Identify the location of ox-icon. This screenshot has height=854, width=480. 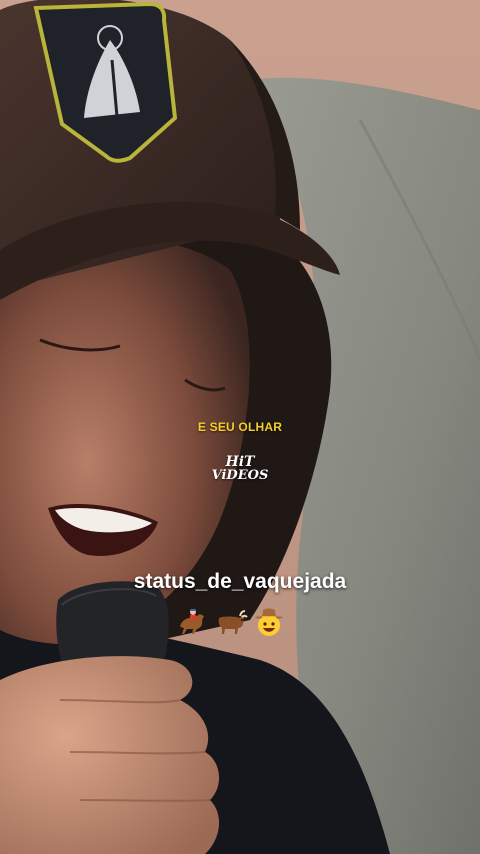
(233, 622).